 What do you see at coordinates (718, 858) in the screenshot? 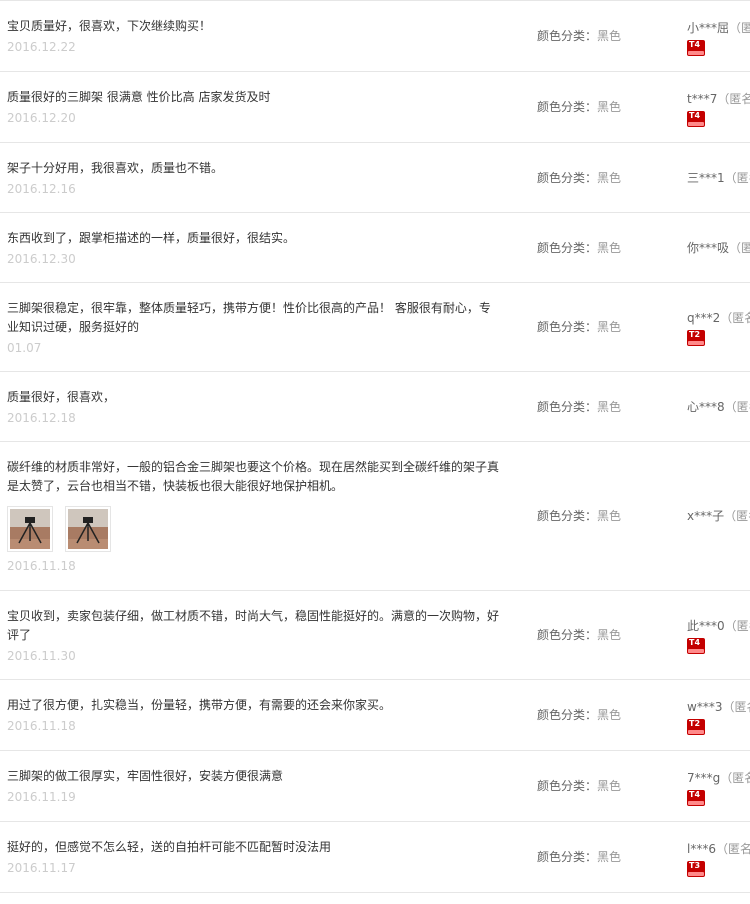
I see `reviewer: l***6（匿名） T3` at bounding box center [718, 858].